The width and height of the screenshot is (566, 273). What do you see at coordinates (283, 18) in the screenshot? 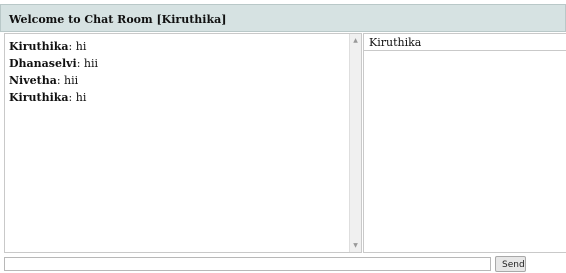
I see `chat-room-header: Welcome to Chat Room [Kiruthika]` at bounding box center [283, 18].